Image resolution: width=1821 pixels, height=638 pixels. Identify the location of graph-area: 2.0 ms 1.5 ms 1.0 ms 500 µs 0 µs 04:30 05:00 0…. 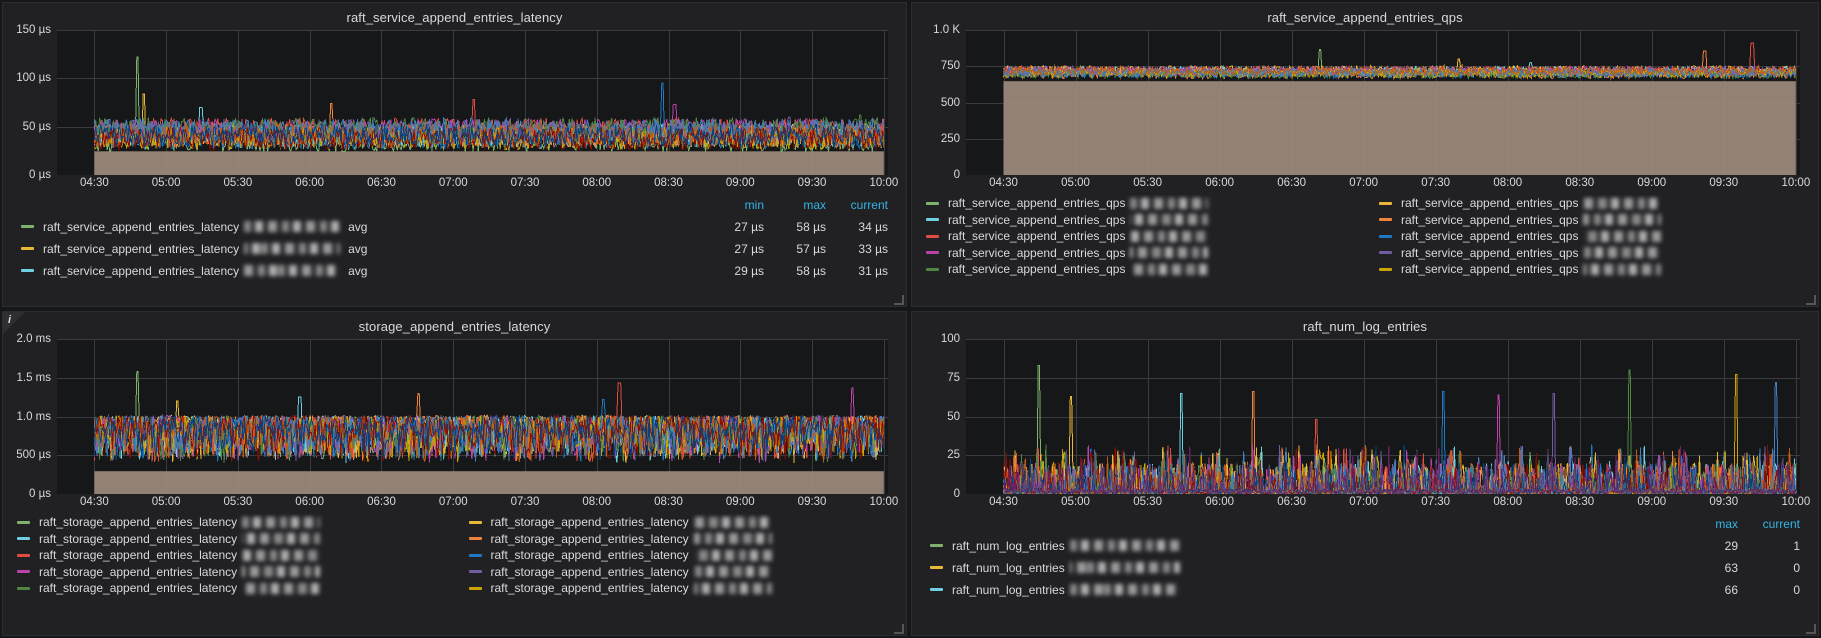
(454, 423).